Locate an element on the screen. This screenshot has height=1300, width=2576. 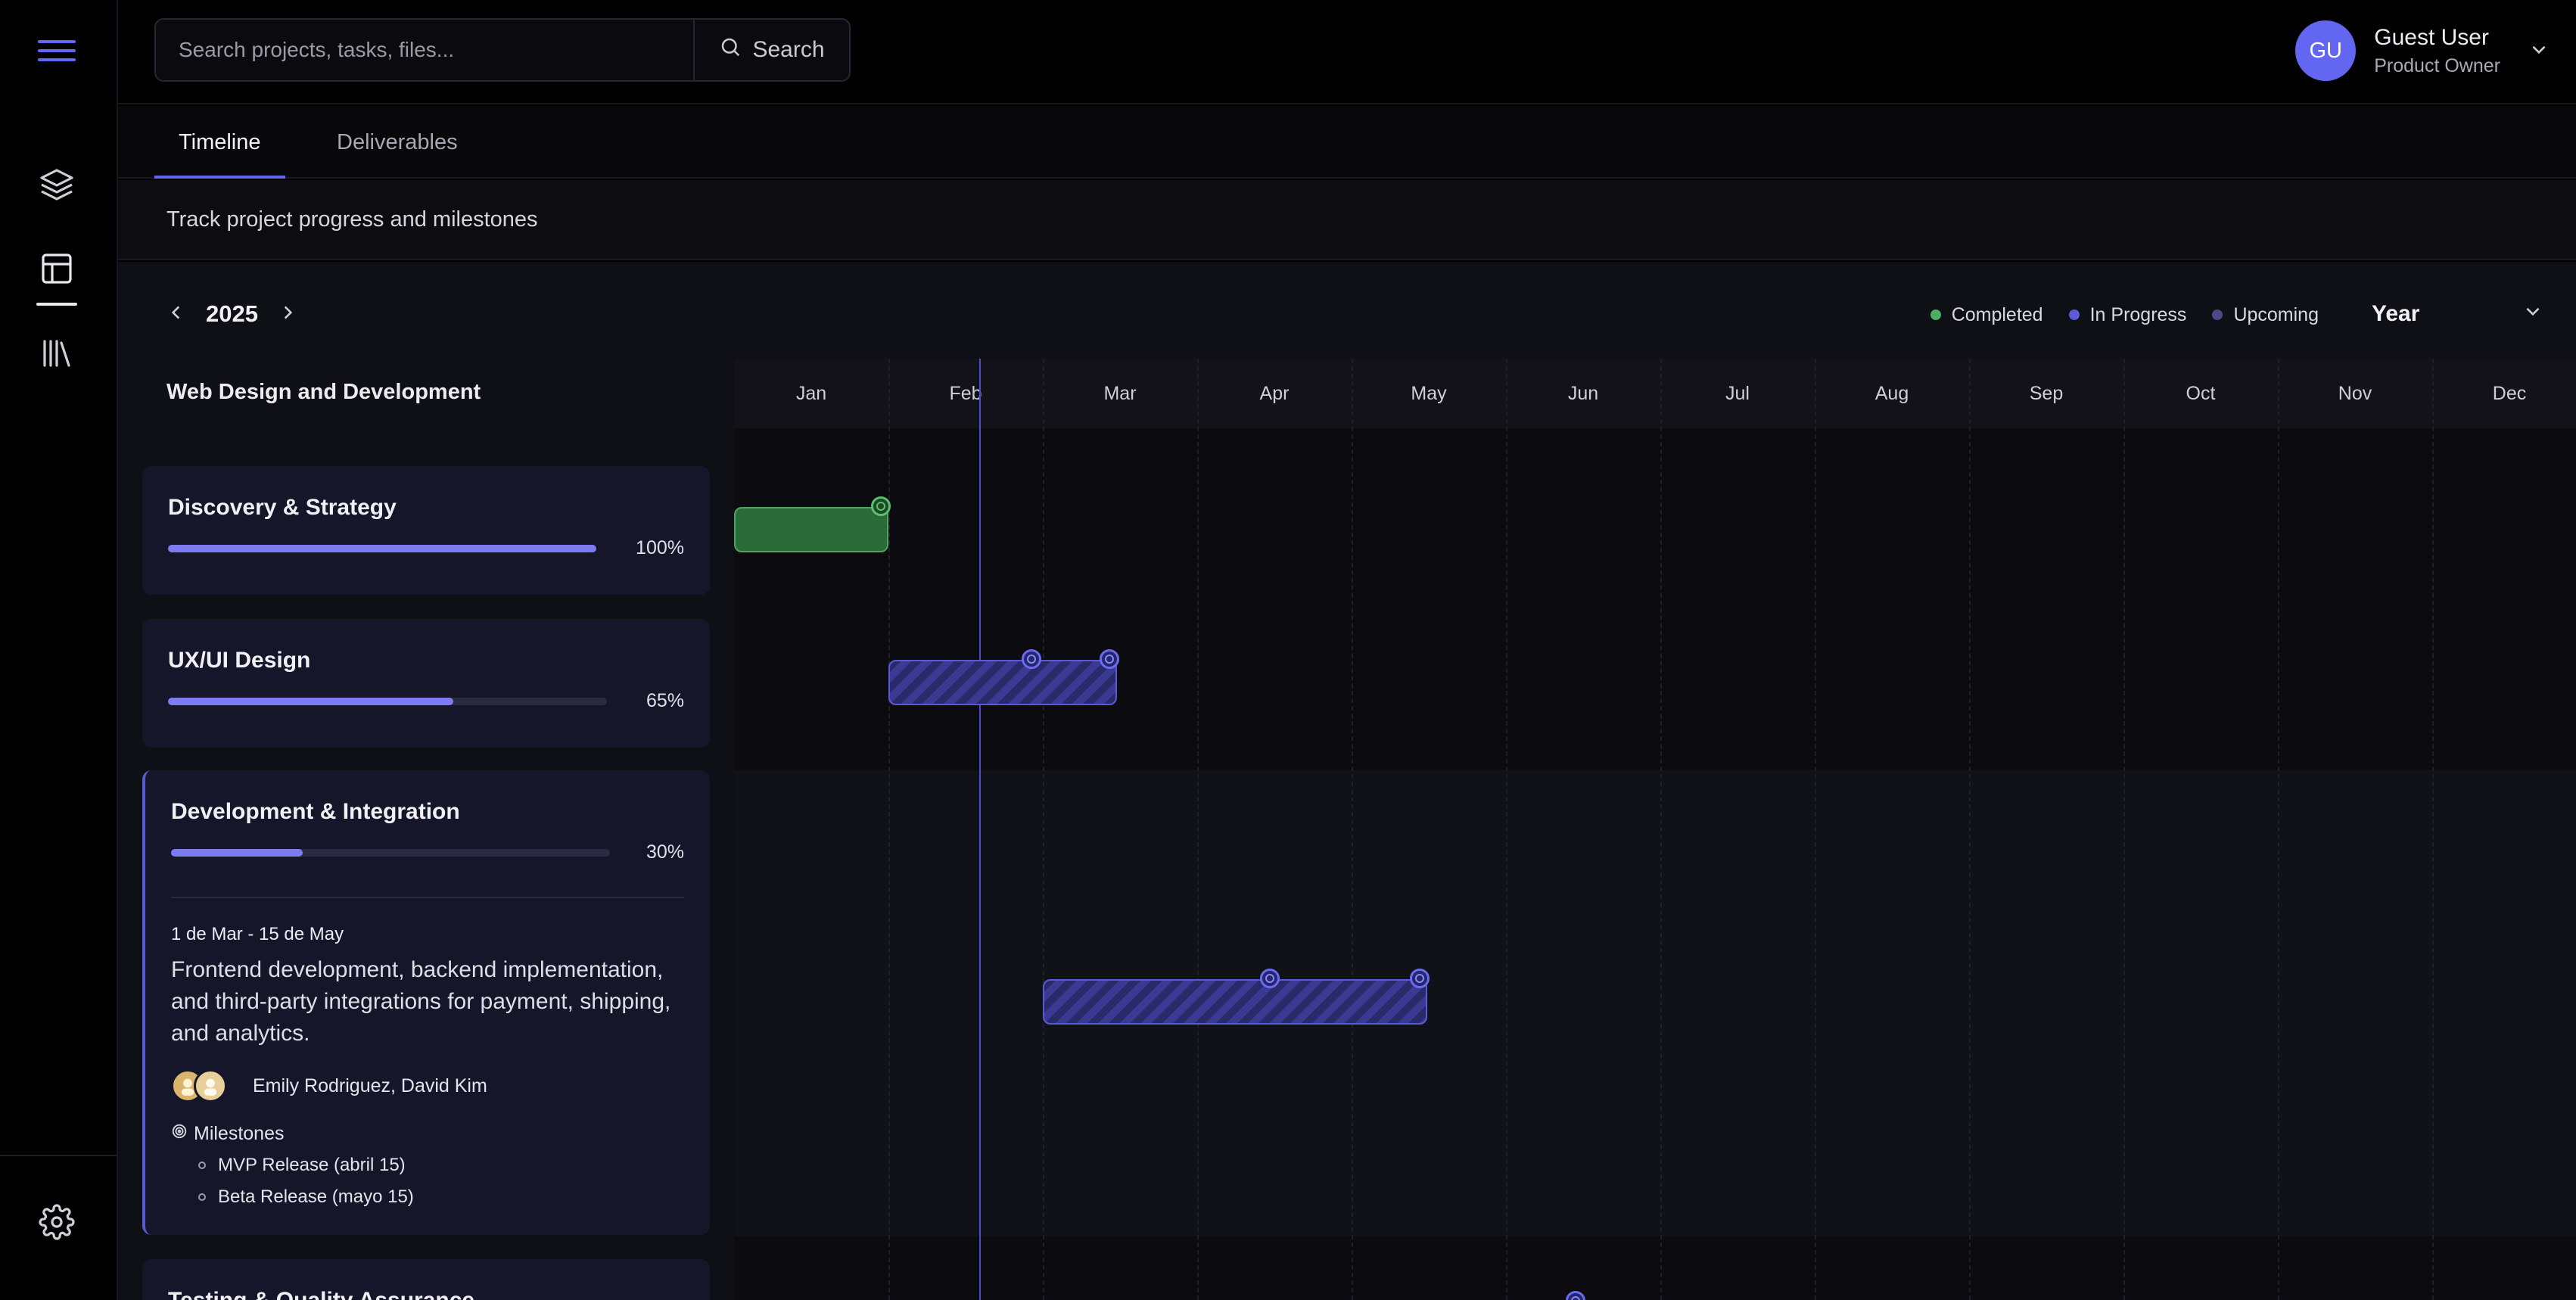
month-label: Feb is located at coordinates (966, 393).